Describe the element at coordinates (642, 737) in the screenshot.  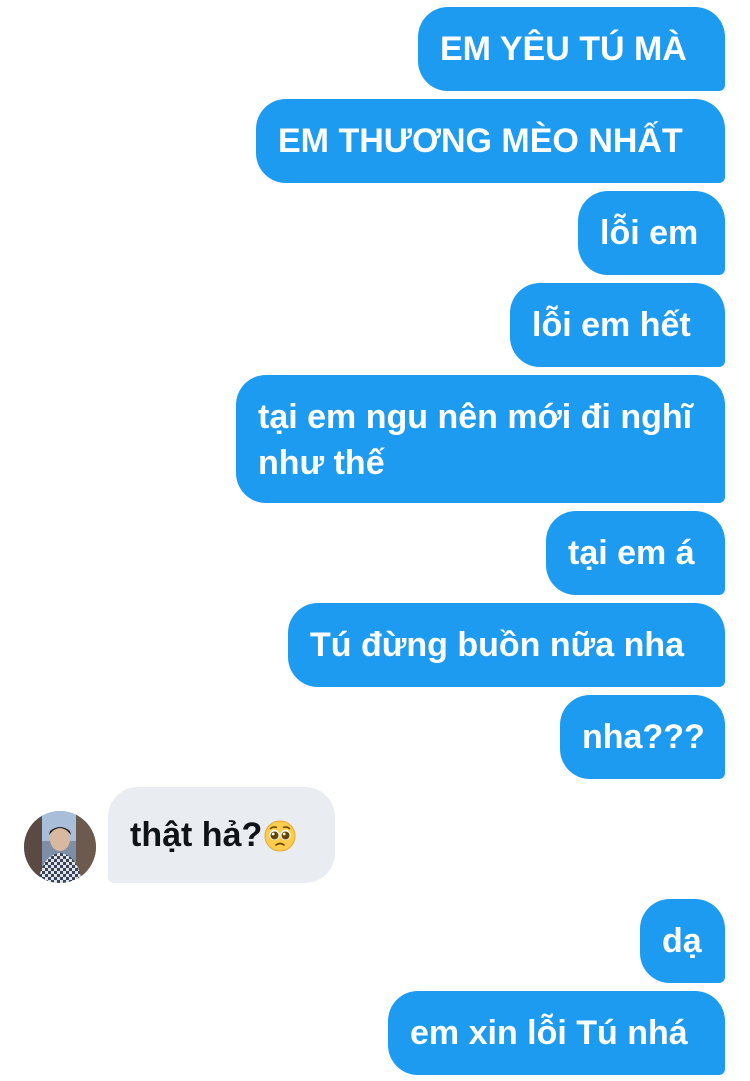
I see `outgoing-message: nha???` at that location.